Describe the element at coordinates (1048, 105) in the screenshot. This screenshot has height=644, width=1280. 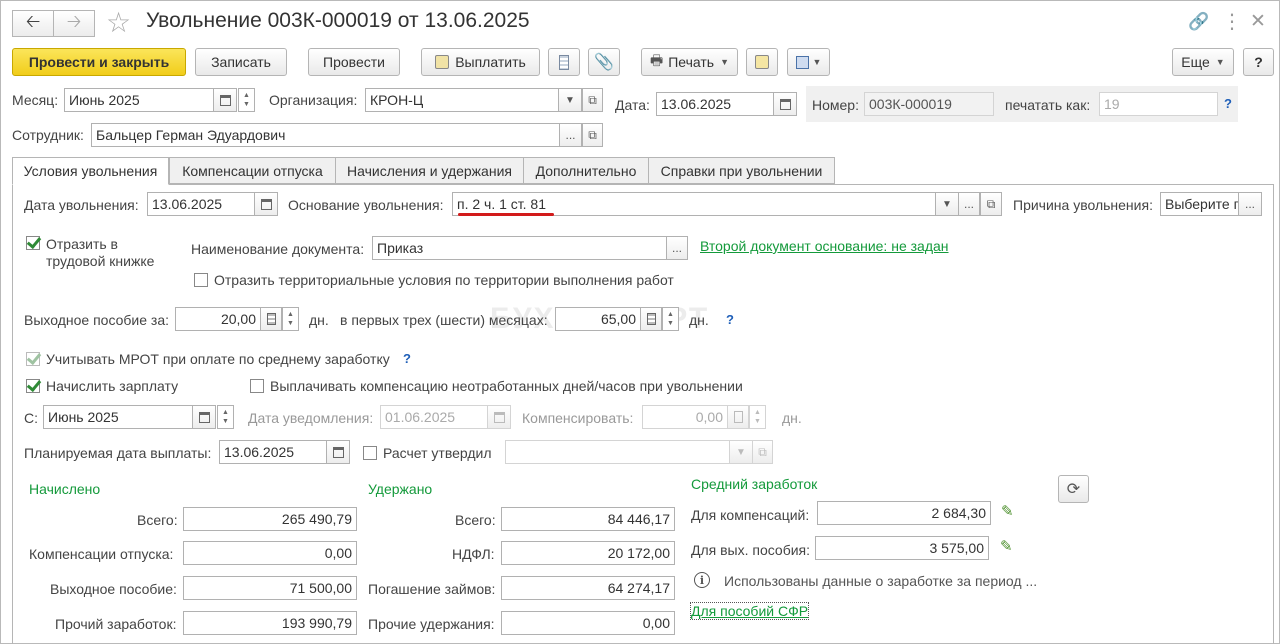
I see `print-as-label: печатать как:` at that location.